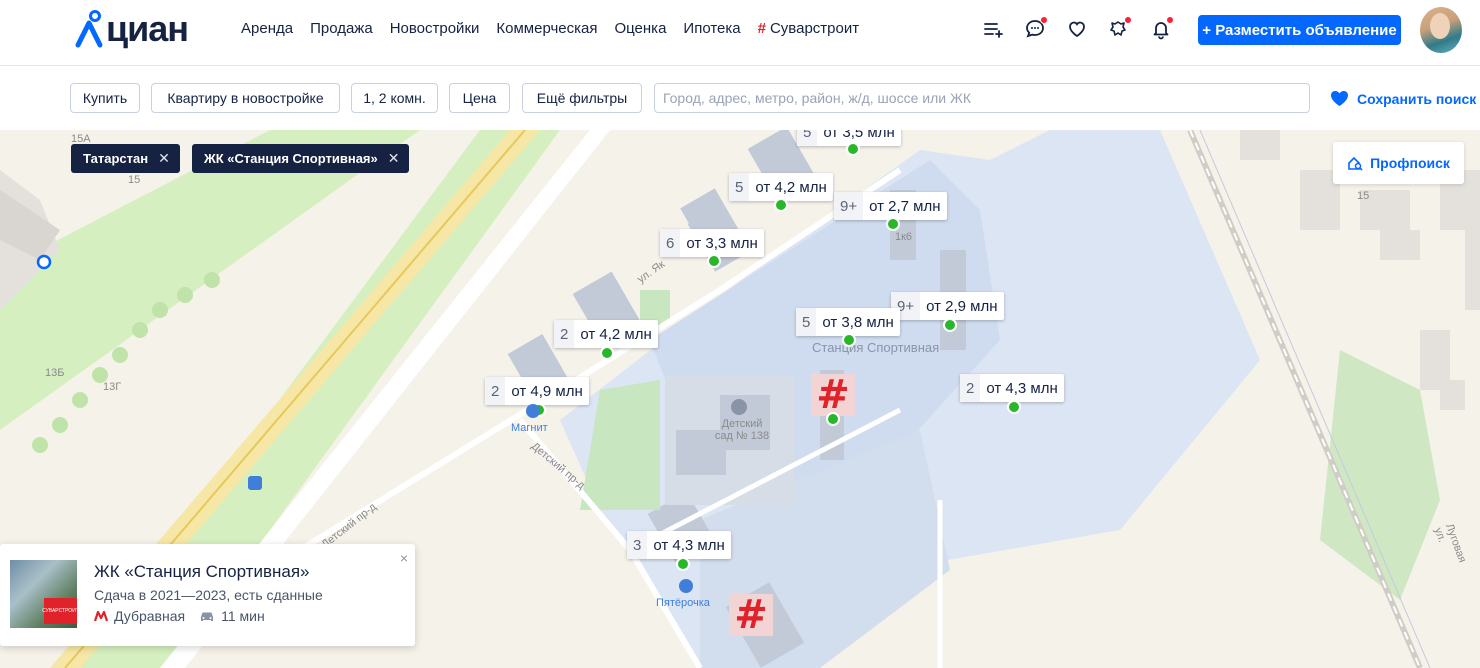 This screenshot has height=668, width=1480. I want to click on metro-icon, so click(101, 615).